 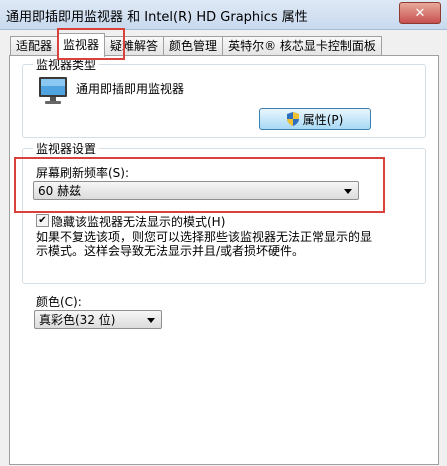 What do you see at coordinates (53, 90) in the screenshot?
I see `monitor-icon` at bounding box center [53, 90].